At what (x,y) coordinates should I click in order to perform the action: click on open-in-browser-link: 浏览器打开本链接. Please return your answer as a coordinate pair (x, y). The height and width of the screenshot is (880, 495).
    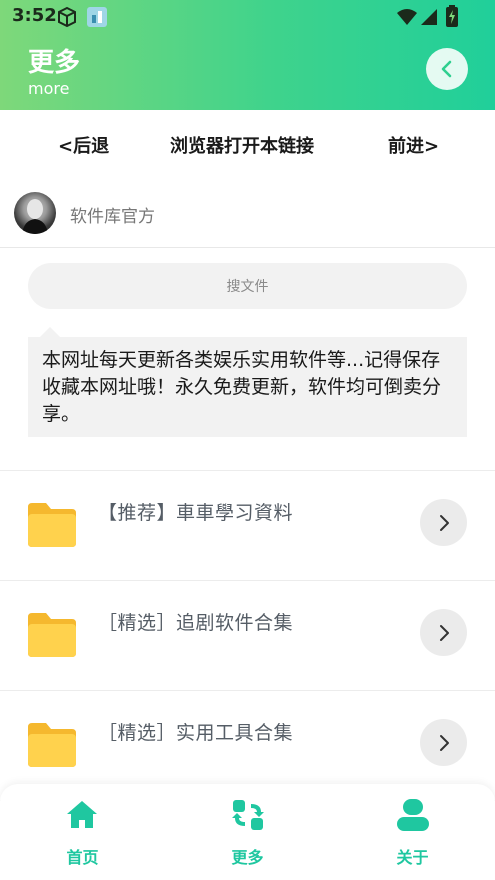
    Looking at the image, I should click on (242, 145).